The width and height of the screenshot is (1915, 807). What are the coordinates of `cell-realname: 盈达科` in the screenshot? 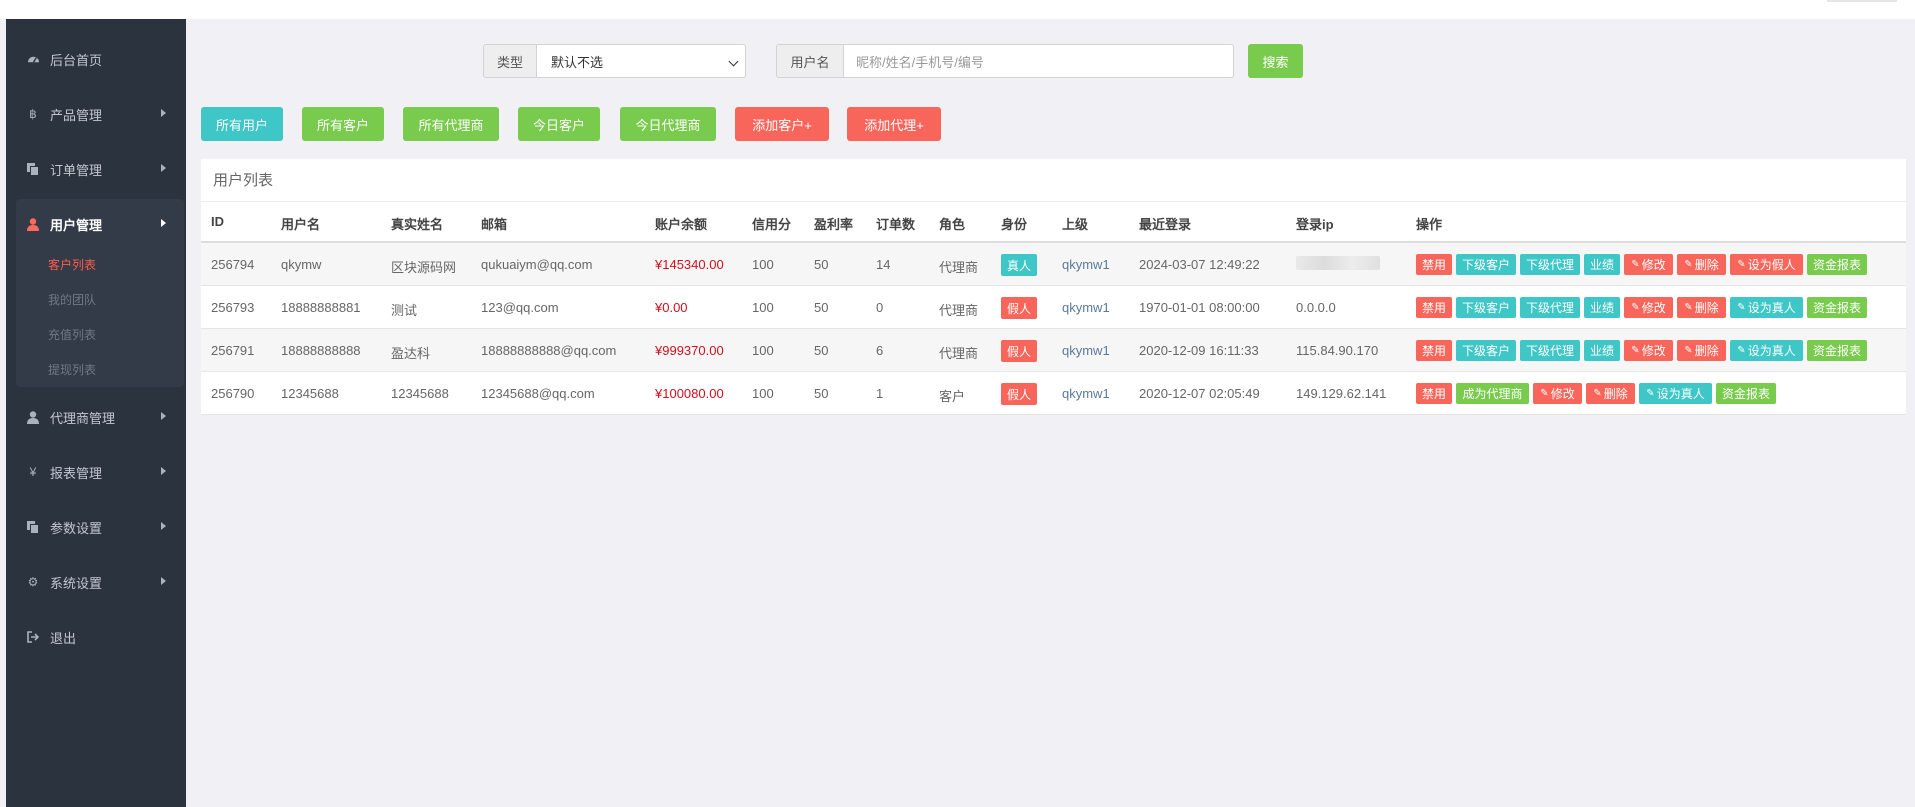 It's located at (411, 353).